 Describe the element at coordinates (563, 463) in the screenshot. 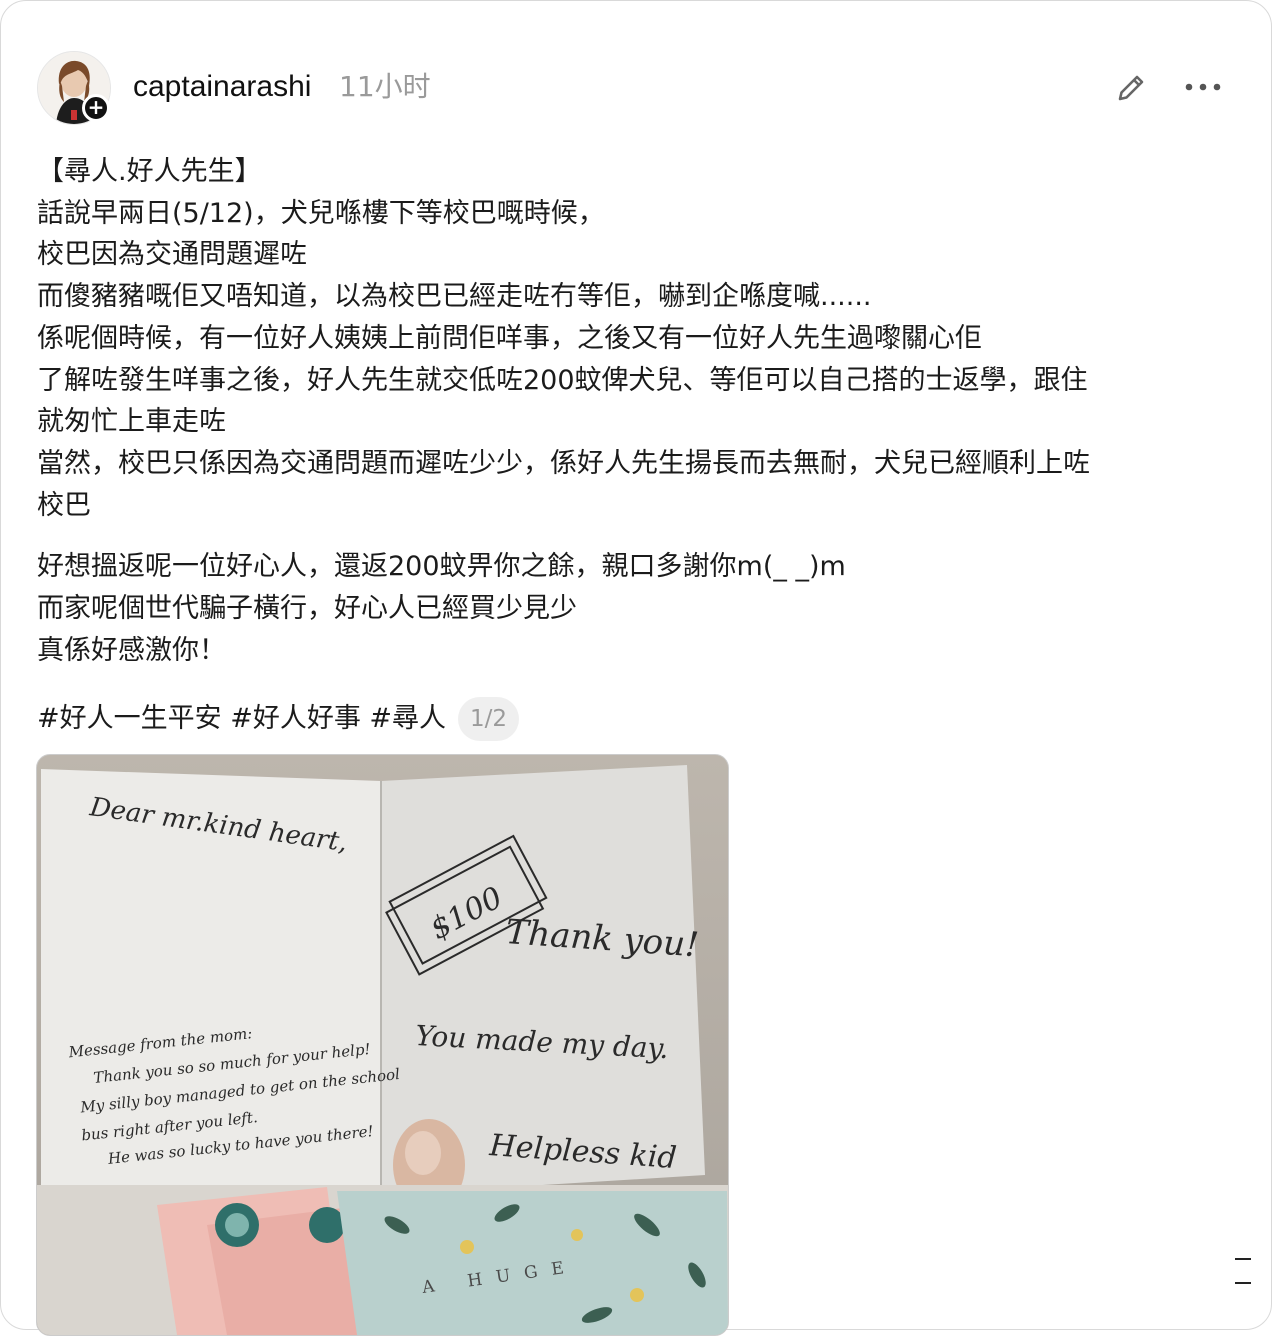

I see `post-line: 當然，校巴只係因為交通問題而遲咗少少，係好人先生揚長而去無耐，犬兒已經順利上咗` at that location.